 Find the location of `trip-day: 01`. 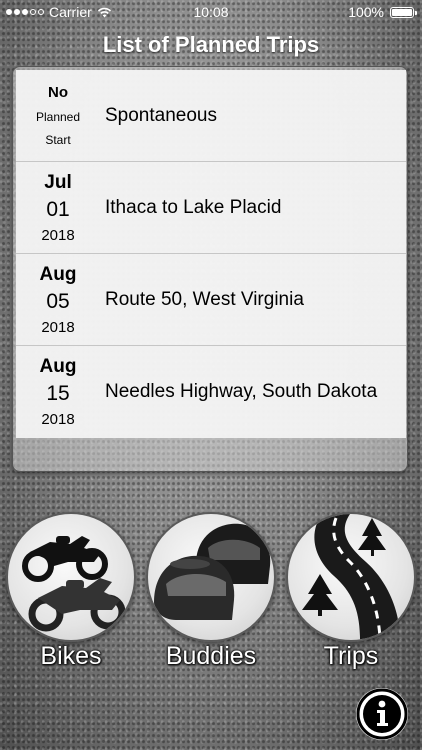

trip-day: 01 is located at coordinates (58, 209).